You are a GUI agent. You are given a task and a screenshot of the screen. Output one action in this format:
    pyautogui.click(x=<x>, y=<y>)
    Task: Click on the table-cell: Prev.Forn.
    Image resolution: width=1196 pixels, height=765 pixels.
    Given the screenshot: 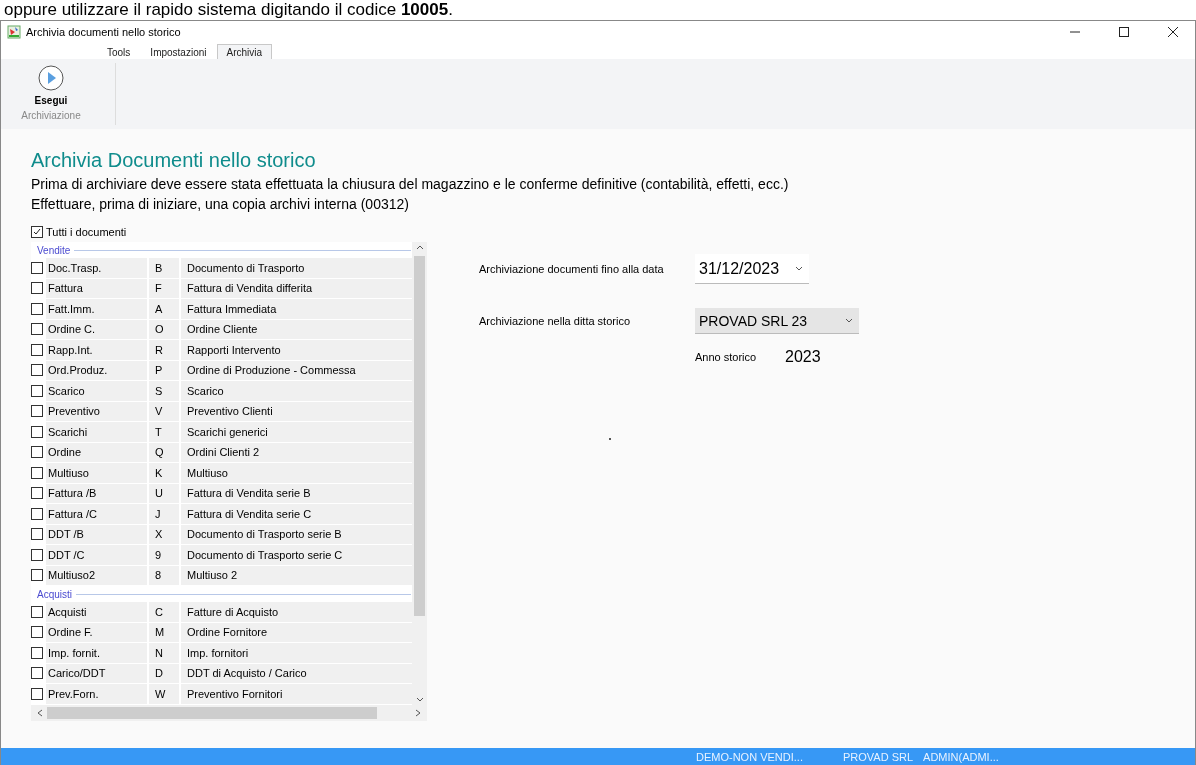 What is the action you would take?
    pyautogui.click(x=96, y=694)
    